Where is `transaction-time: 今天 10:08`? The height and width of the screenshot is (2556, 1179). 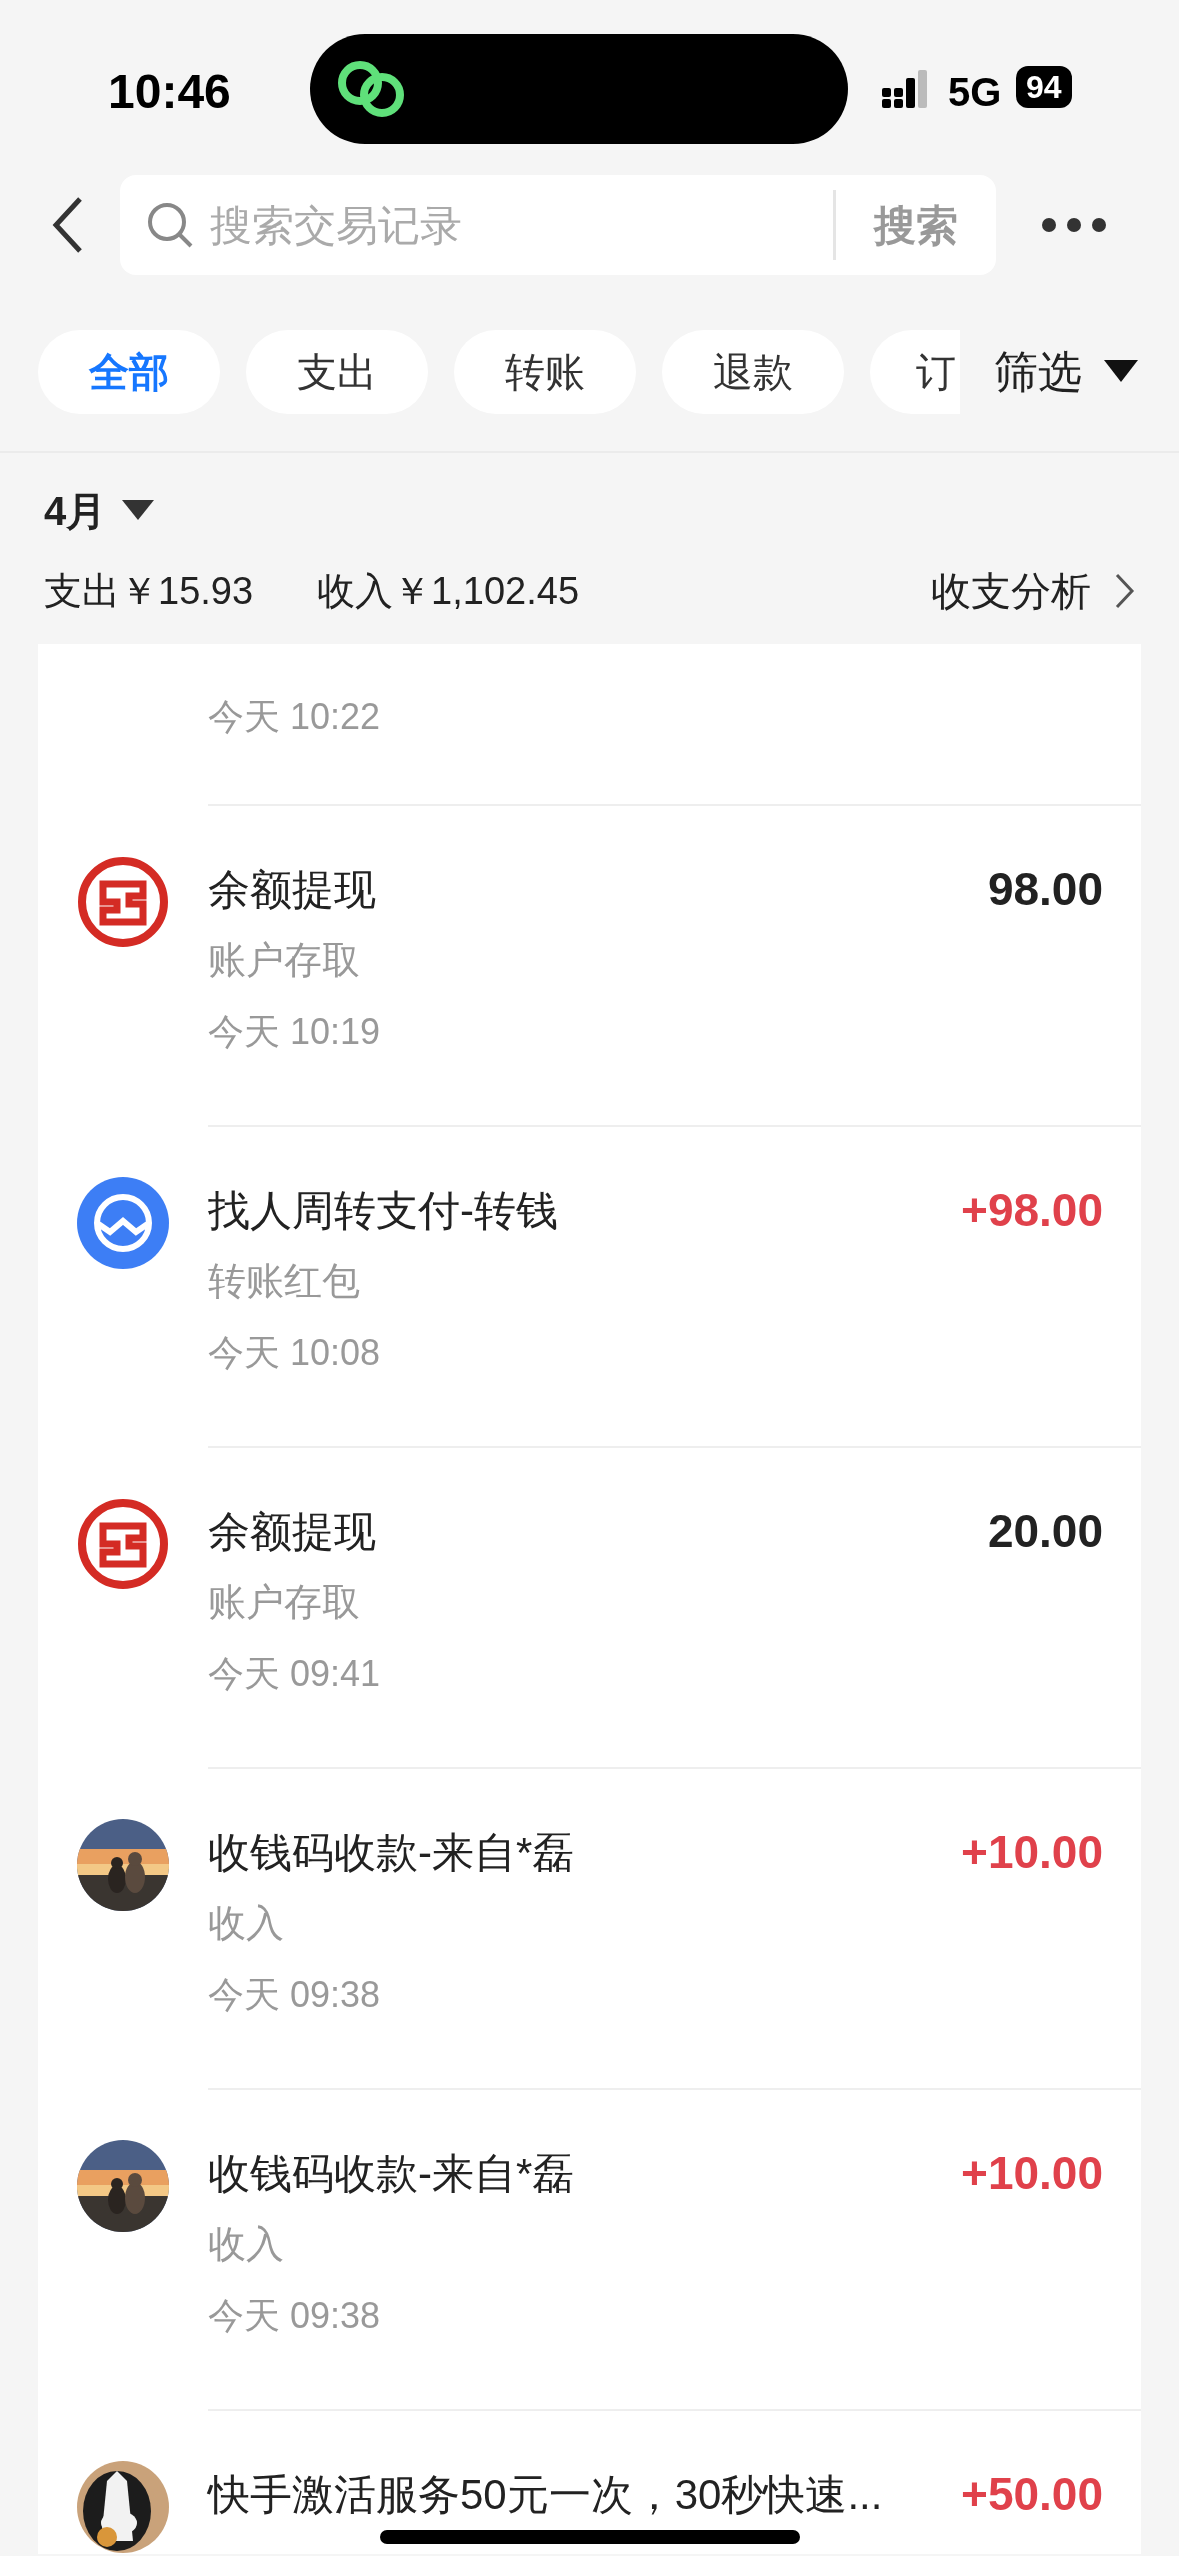
transaction-time: 今天 10:08 is located at coordinates (294, 1353).